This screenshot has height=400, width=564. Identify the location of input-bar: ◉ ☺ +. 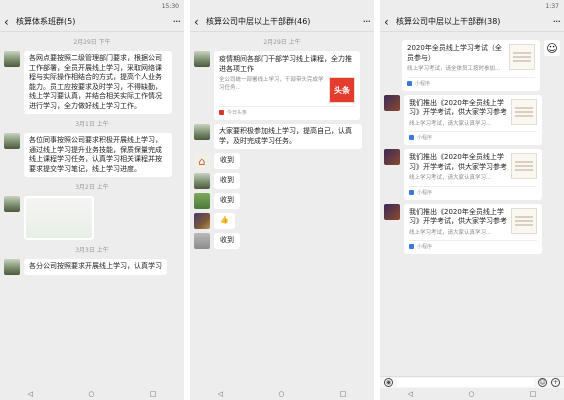
(472, 382).